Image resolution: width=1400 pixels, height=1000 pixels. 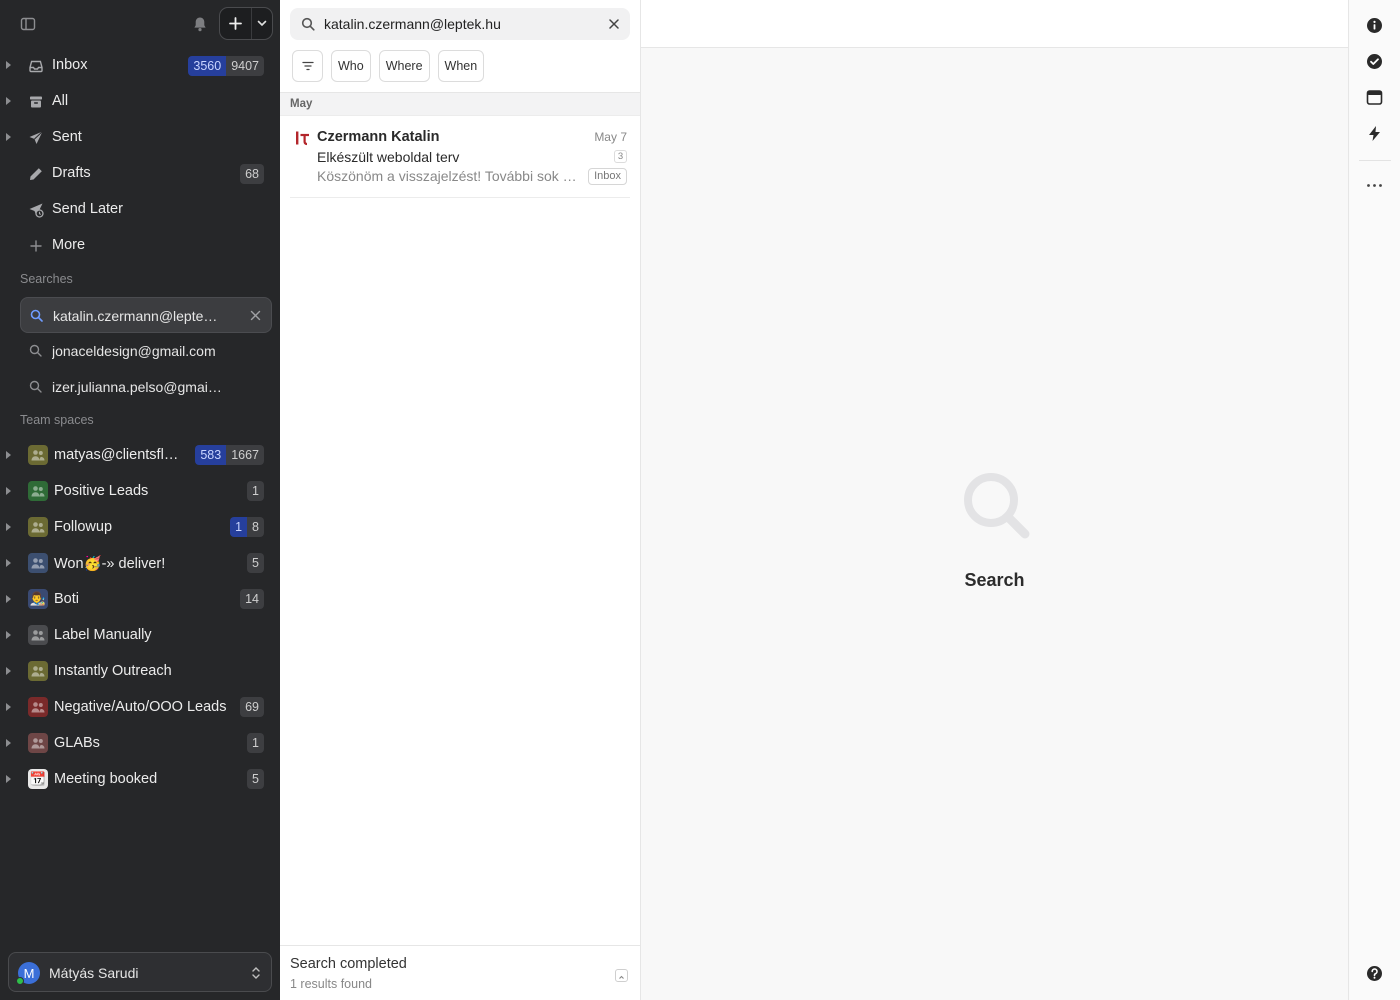 I want to click on account-name: Mátyás Sarudi, so click(x=94, y=973).